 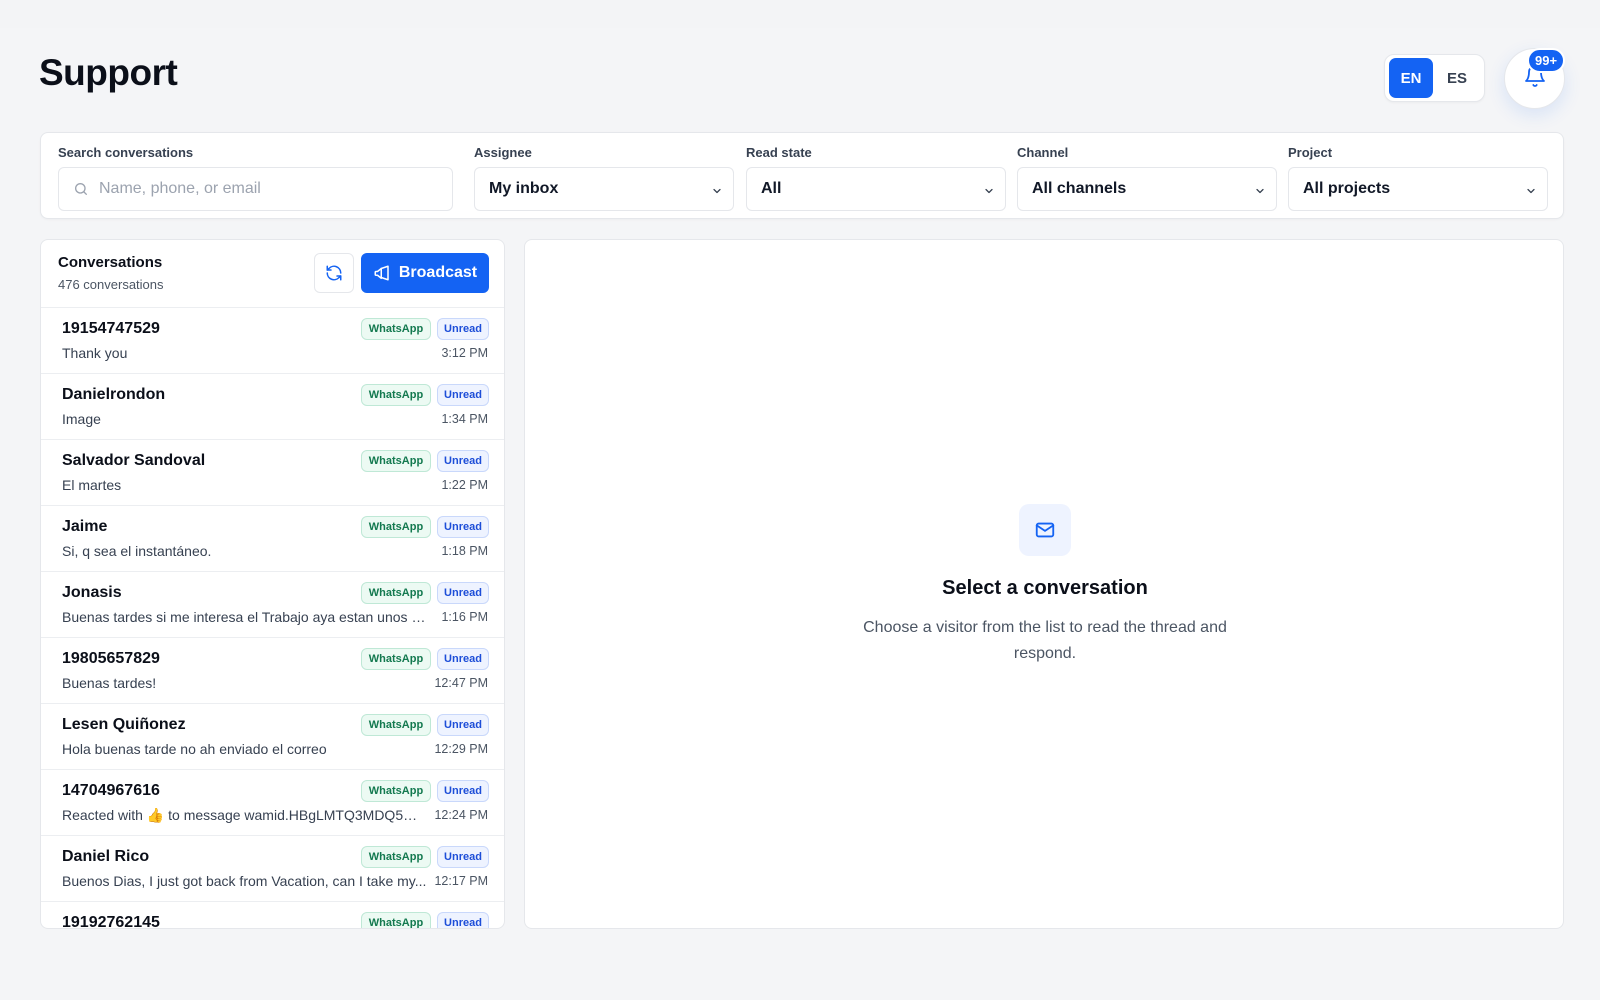 I want to click on mail-icon, so click(x=1045, y=530).